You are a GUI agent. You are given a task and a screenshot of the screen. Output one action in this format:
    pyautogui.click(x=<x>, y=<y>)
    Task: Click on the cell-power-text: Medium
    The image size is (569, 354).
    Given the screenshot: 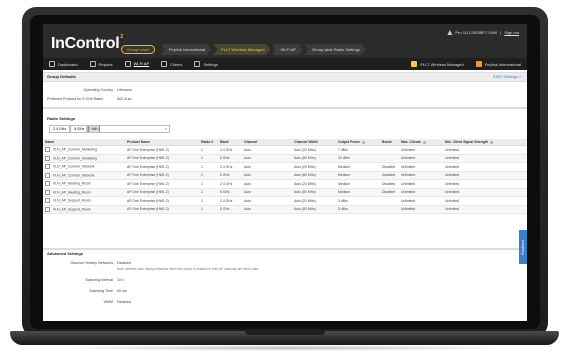 What is the action you would take?
    pyautogui.click(x=344, y=183)
    